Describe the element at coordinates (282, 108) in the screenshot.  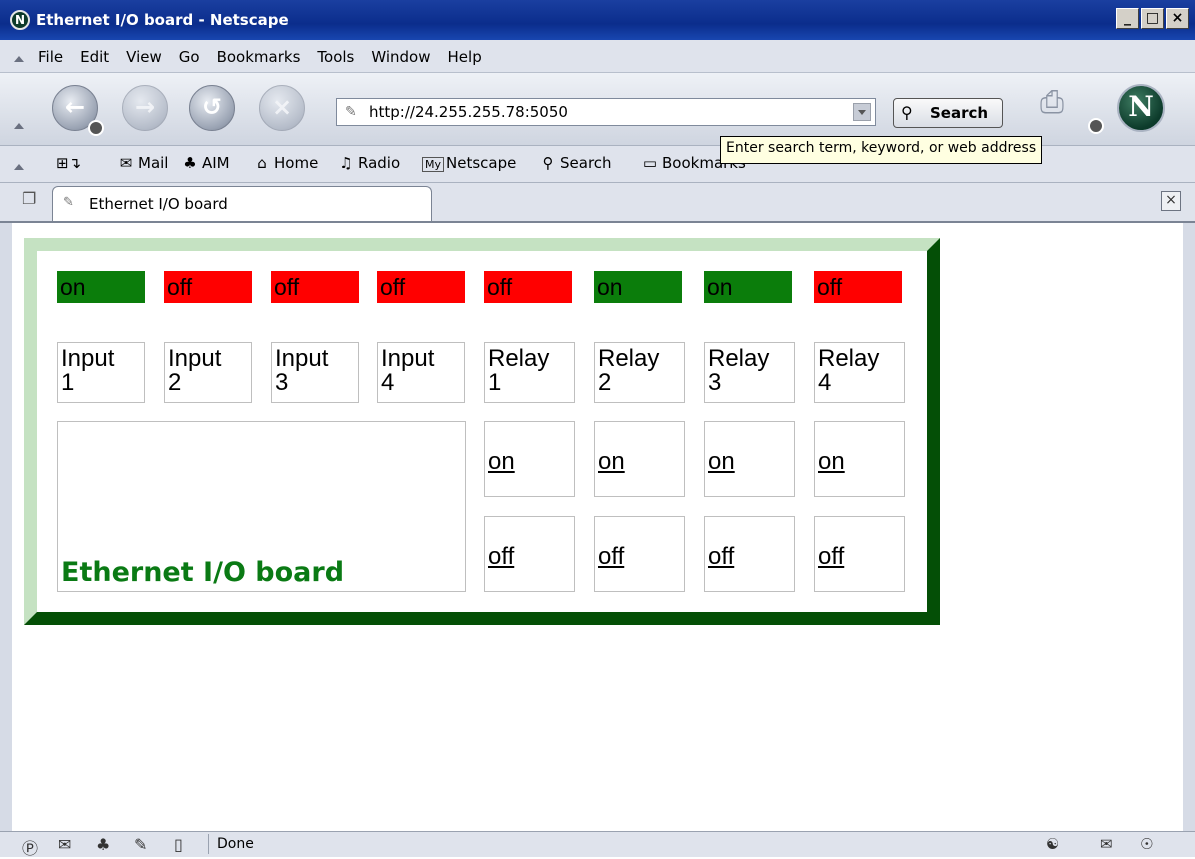
I see `stop-button: ×` at that location.